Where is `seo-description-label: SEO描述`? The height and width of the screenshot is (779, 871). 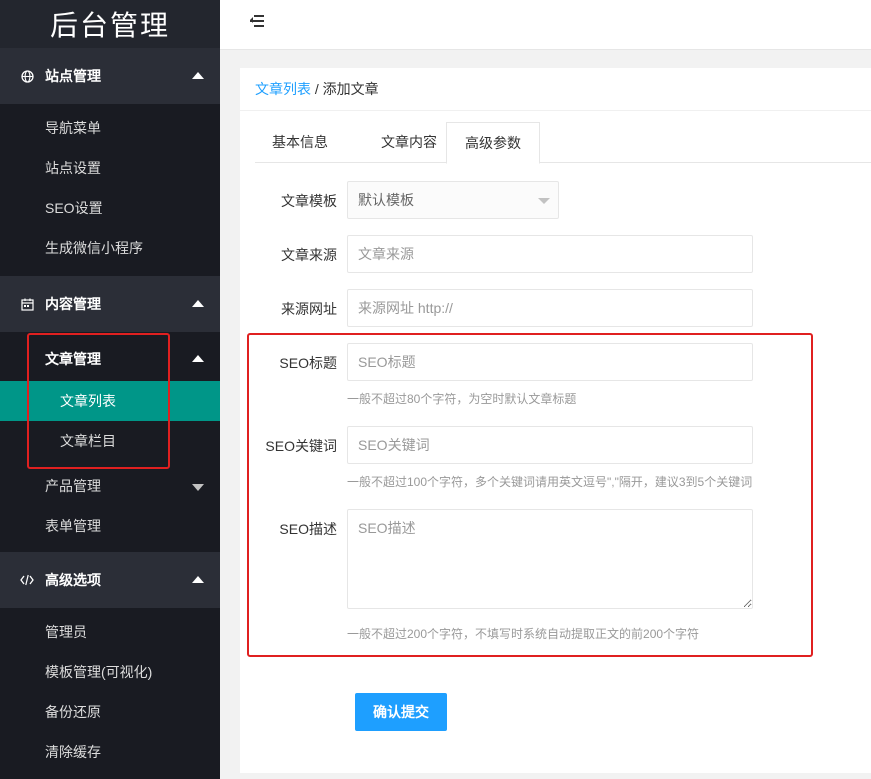
seo-description-label: SEO描述 is located at coordinates (308, 529).